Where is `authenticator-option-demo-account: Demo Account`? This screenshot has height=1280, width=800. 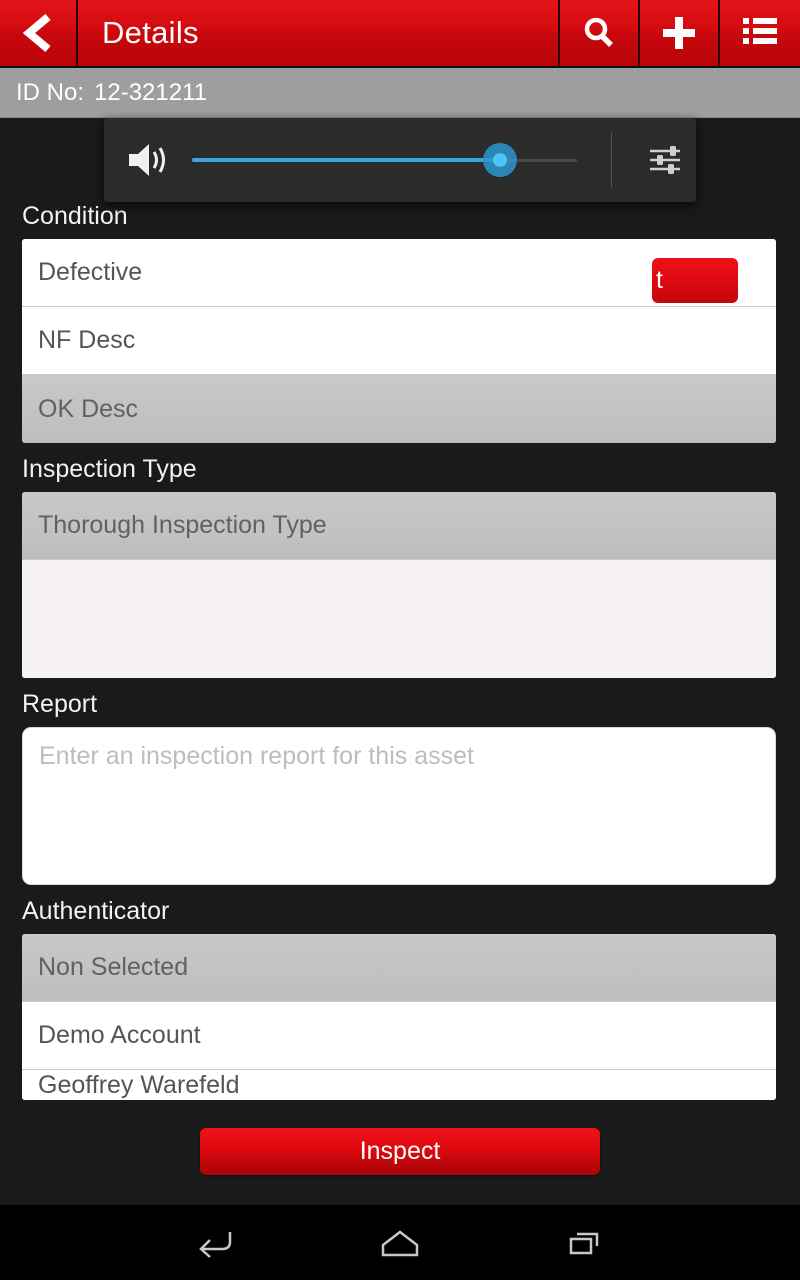
authenticator-option-demo-account: Demo Account is located at coordinates (399, 1036).